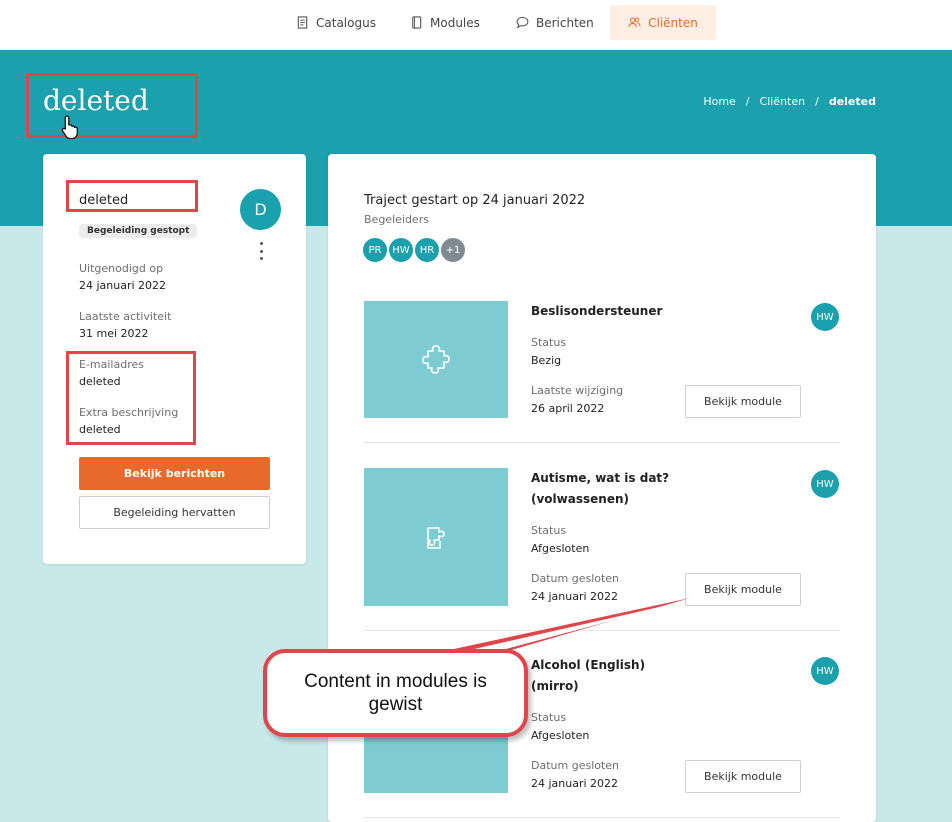 This screenshot has width=952, height=822. What do you see at coordinates (395, 693) in the screenshot?
I see `annotation-callout: Content in modules is gewist` at bounding box center [395, 693].